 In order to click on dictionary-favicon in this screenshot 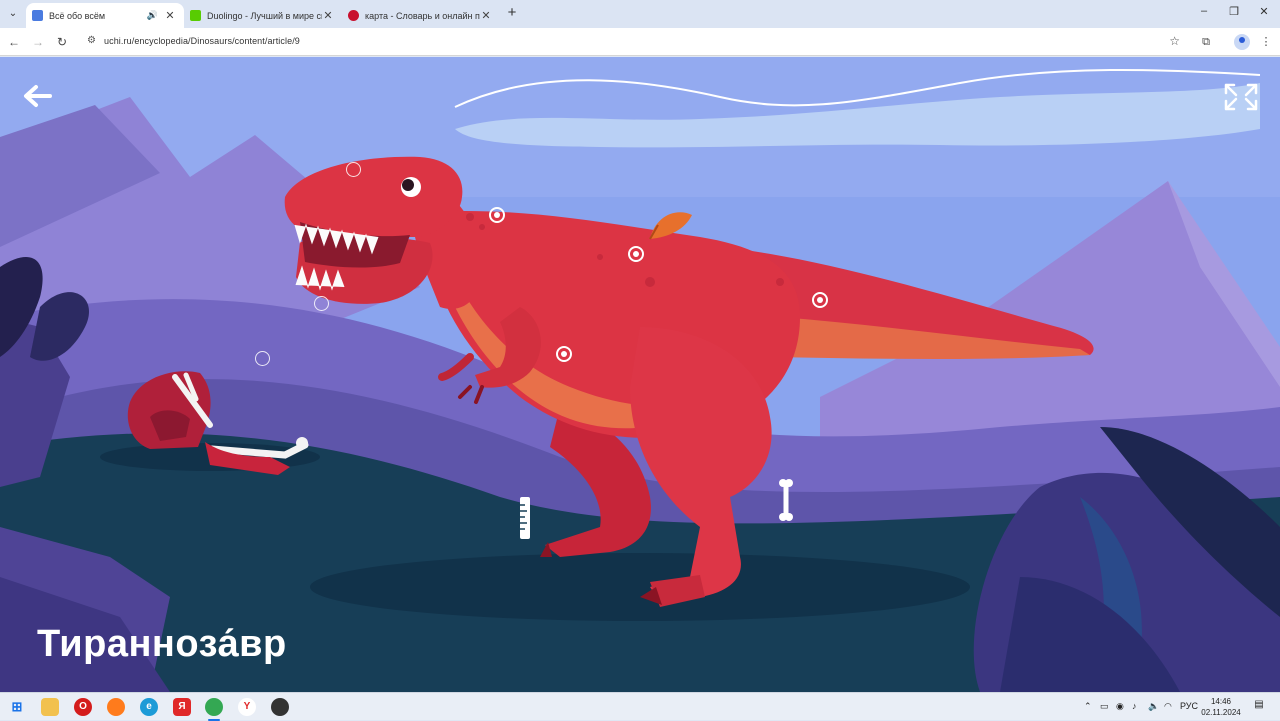, I will do `click(353, 15)`.